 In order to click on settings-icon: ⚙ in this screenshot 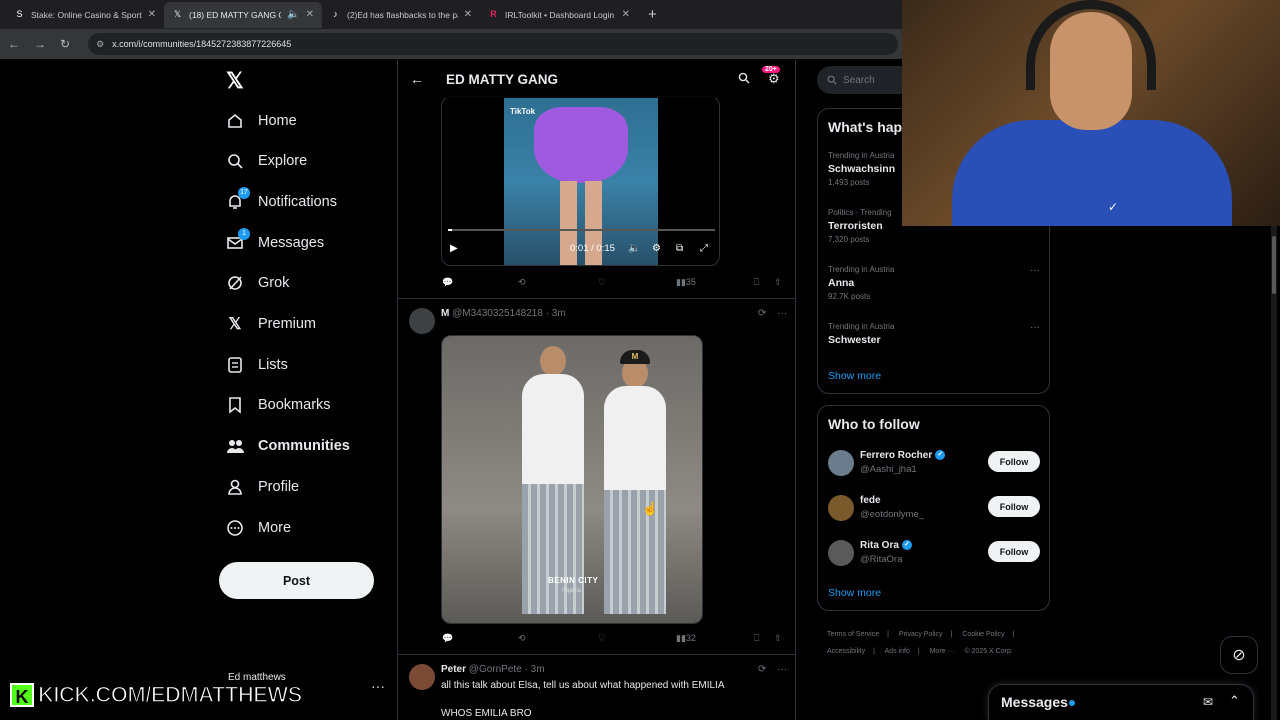, I will do `click(656, 248)`.